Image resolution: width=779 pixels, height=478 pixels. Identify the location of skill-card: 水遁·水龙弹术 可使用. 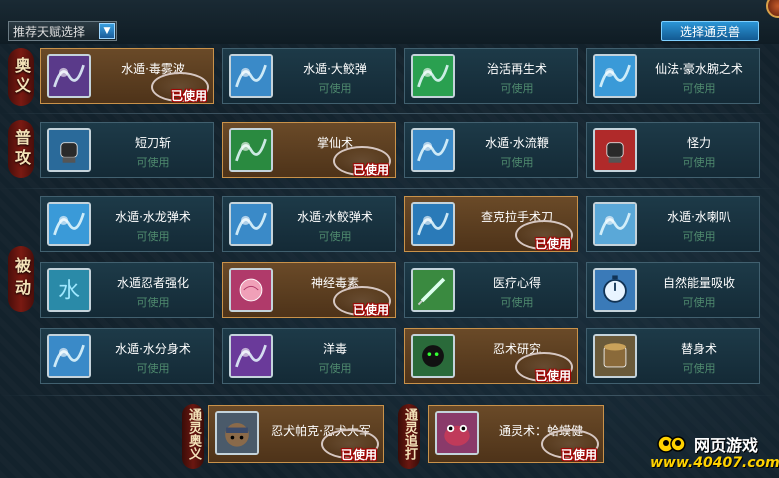
(127, 224).